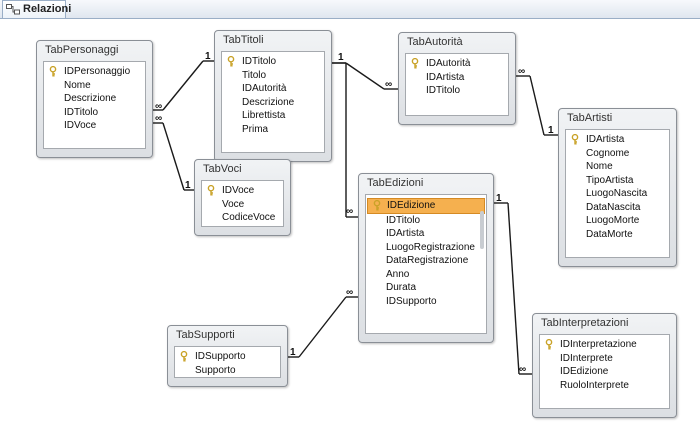 The height and width of the screenshot is (432, 700). What do you see at coordinates (584, 371) in the screenshot?
I see `field-name: IDEdizione` at bounding box center [584, 371].